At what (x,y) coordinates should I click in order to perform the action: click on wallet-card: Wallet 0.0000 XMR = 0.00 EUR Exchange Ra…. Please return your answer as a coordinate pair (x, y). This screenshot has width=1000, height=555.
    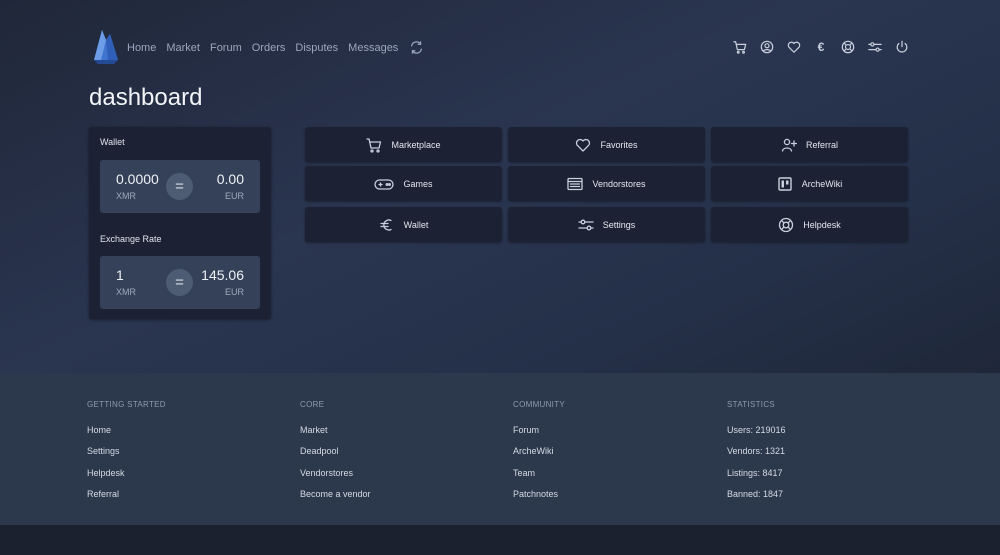
    Looking at the image, I should click on (180, 223).